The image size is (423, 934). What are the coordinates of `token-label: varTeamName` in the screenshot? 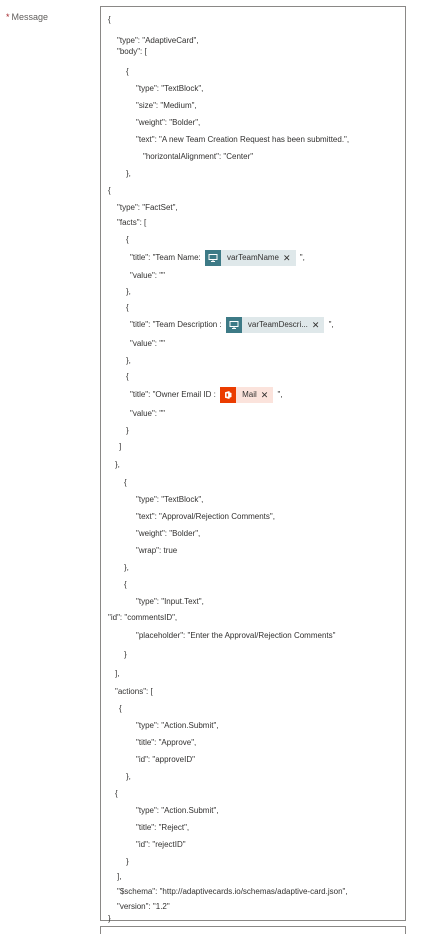 It's located at (252, 257).